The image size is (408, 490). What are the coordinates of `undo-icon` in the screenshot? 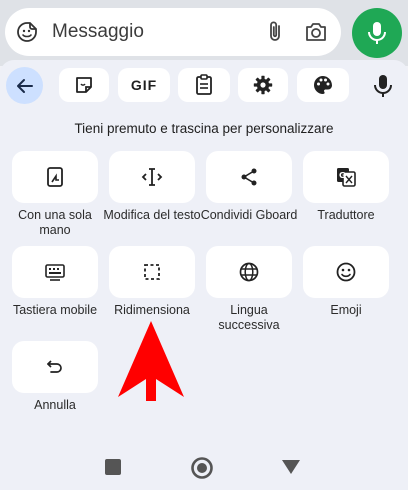 It's located at (54, 366).